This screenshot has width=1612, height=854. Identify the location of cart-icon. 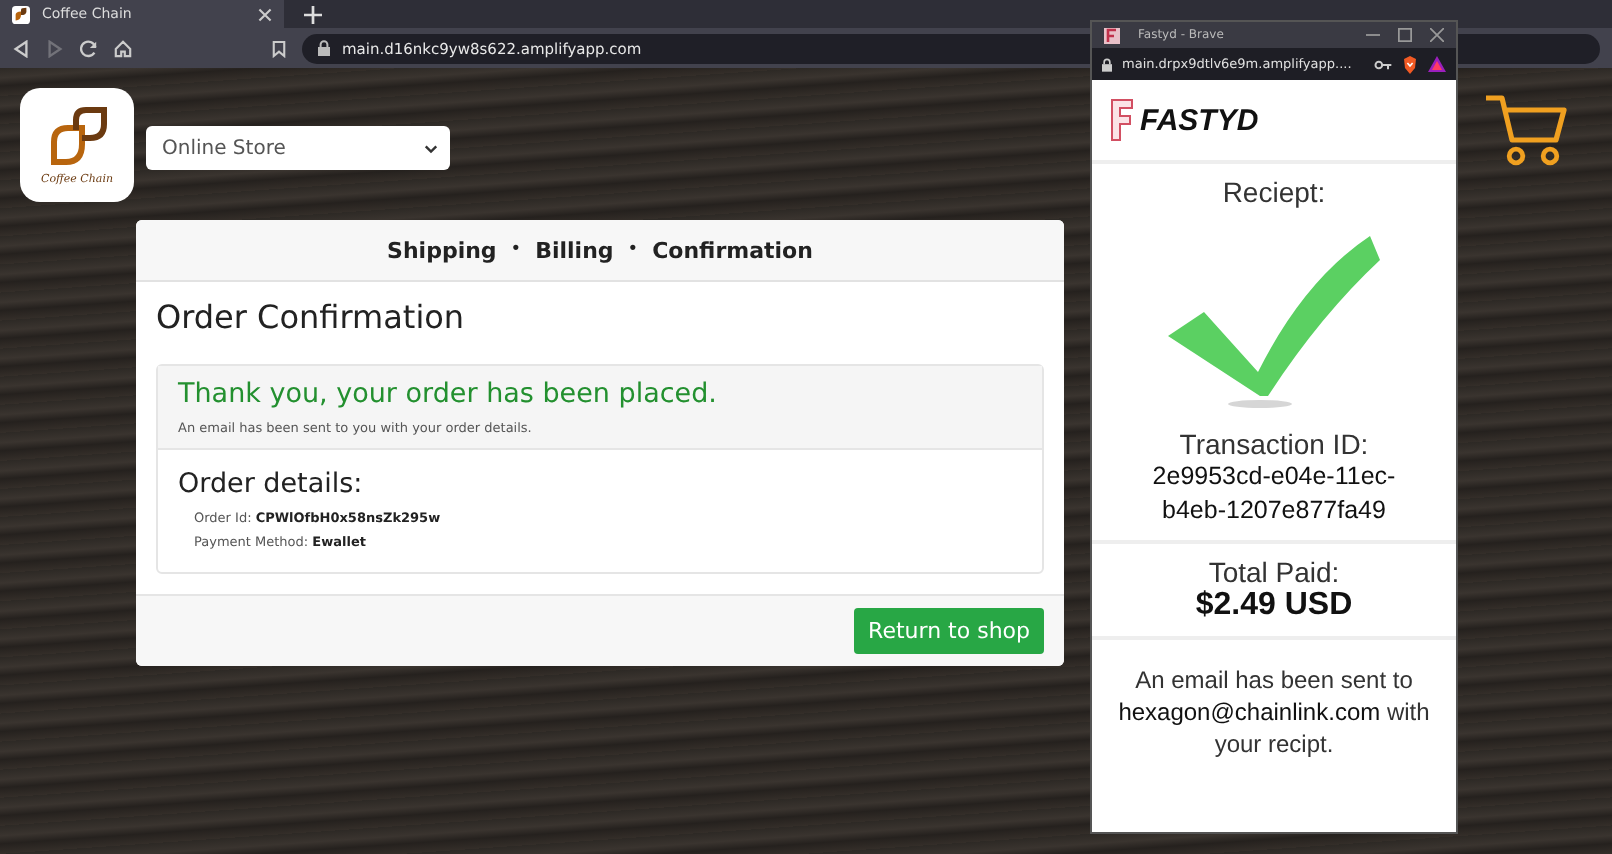
(1526, 130).